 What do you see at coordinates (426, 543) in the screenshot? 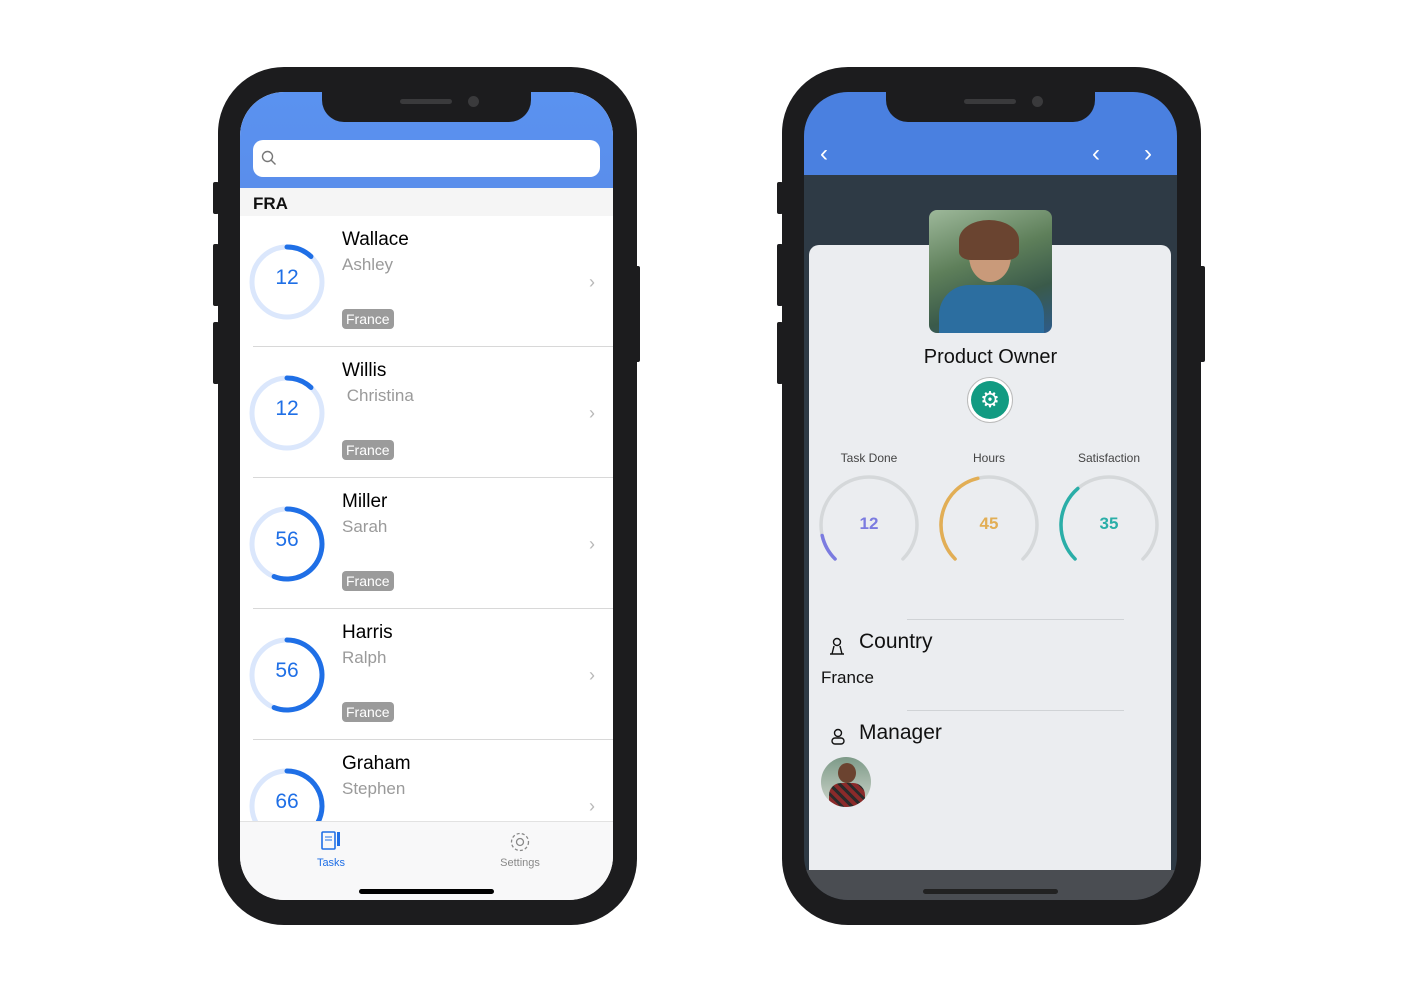
I see `list-item: 56 Miller Sarah France ›` at bounding box center [426, 543].